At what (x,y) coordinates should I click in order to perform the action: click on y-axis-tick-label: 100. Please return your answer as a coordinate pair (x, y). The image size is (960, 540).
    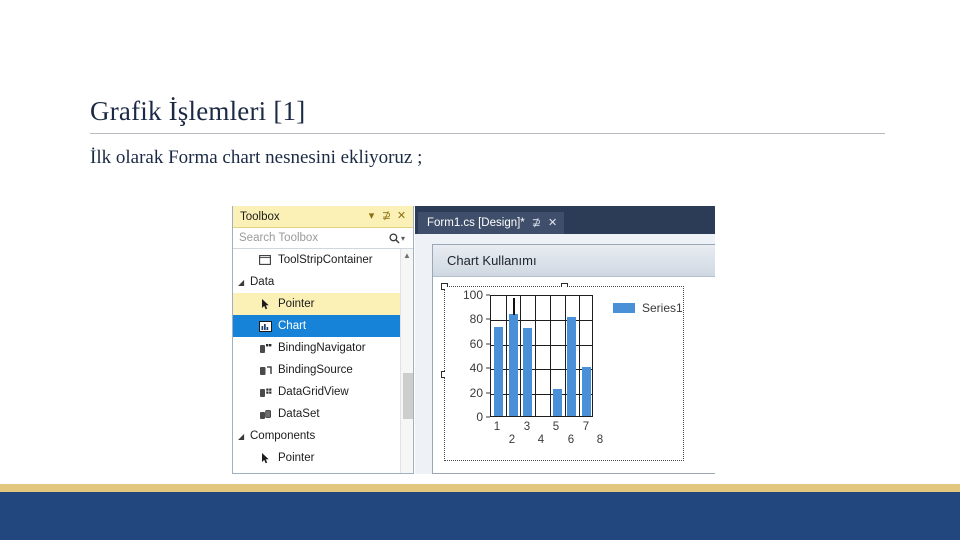
    Looking at the image, I should click on (472, 295).